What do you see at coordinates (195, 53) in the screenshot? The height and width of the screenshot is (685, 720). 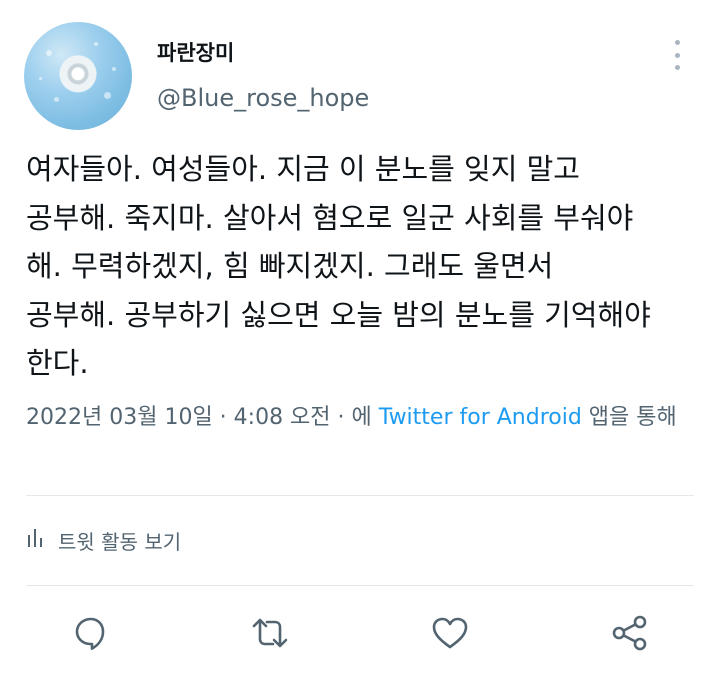 I see `display-name: 파란장미` at bounding box center [195, 53].